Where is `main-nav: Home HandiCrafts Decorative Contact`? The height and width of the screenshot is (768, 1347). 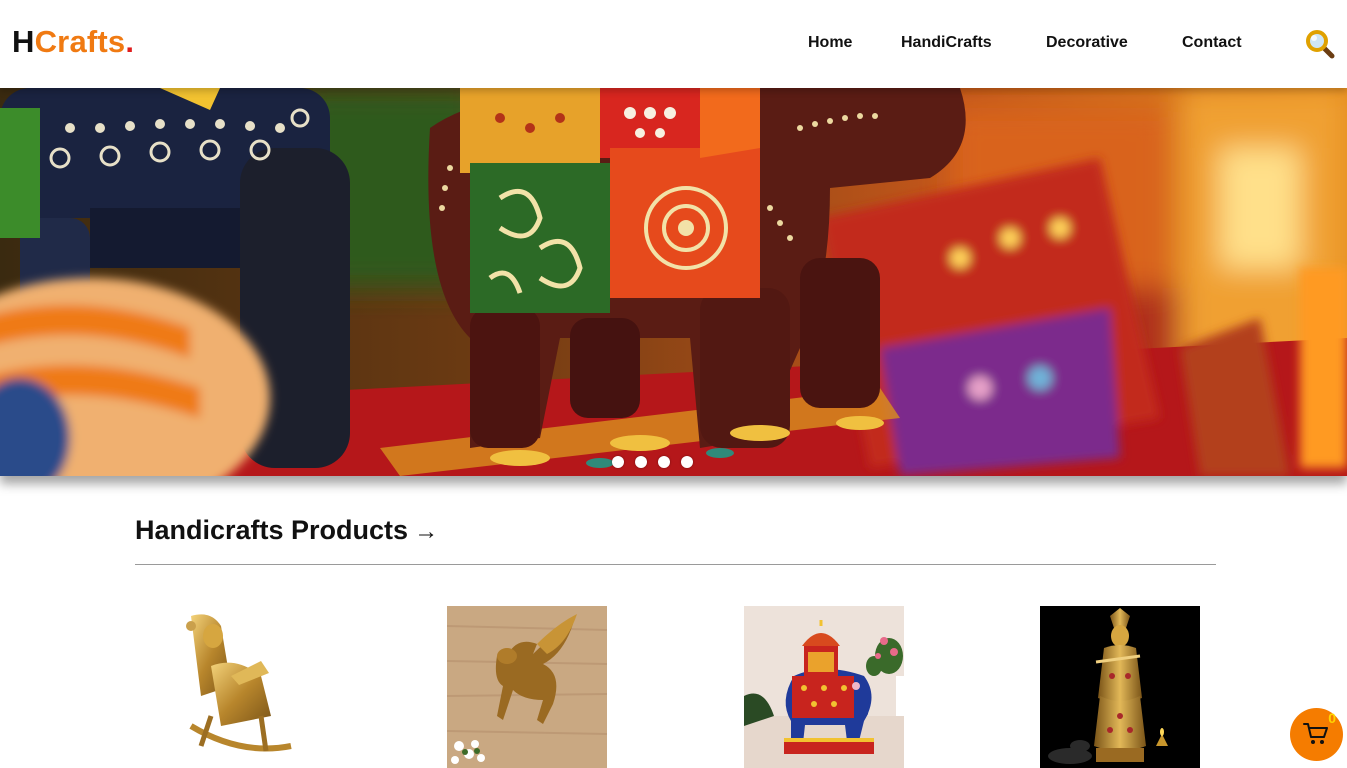
main-nav: Home HandiCrafts Decorative Contact is located at coordinates (673, 44).